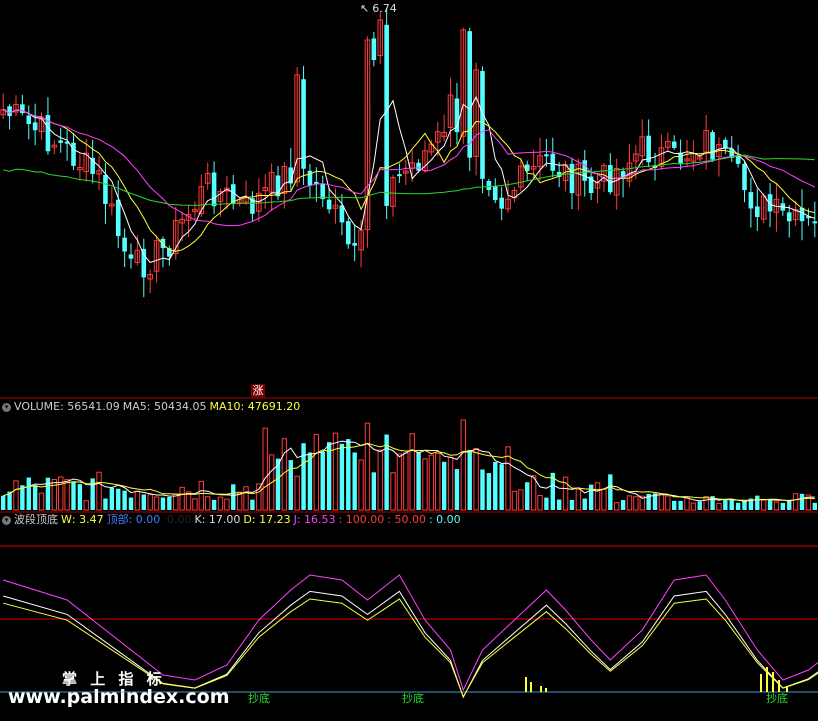  Describe the element at coordinates (361, 519) in the screenshot. I see `level-100-value: : 100.00` at that location.